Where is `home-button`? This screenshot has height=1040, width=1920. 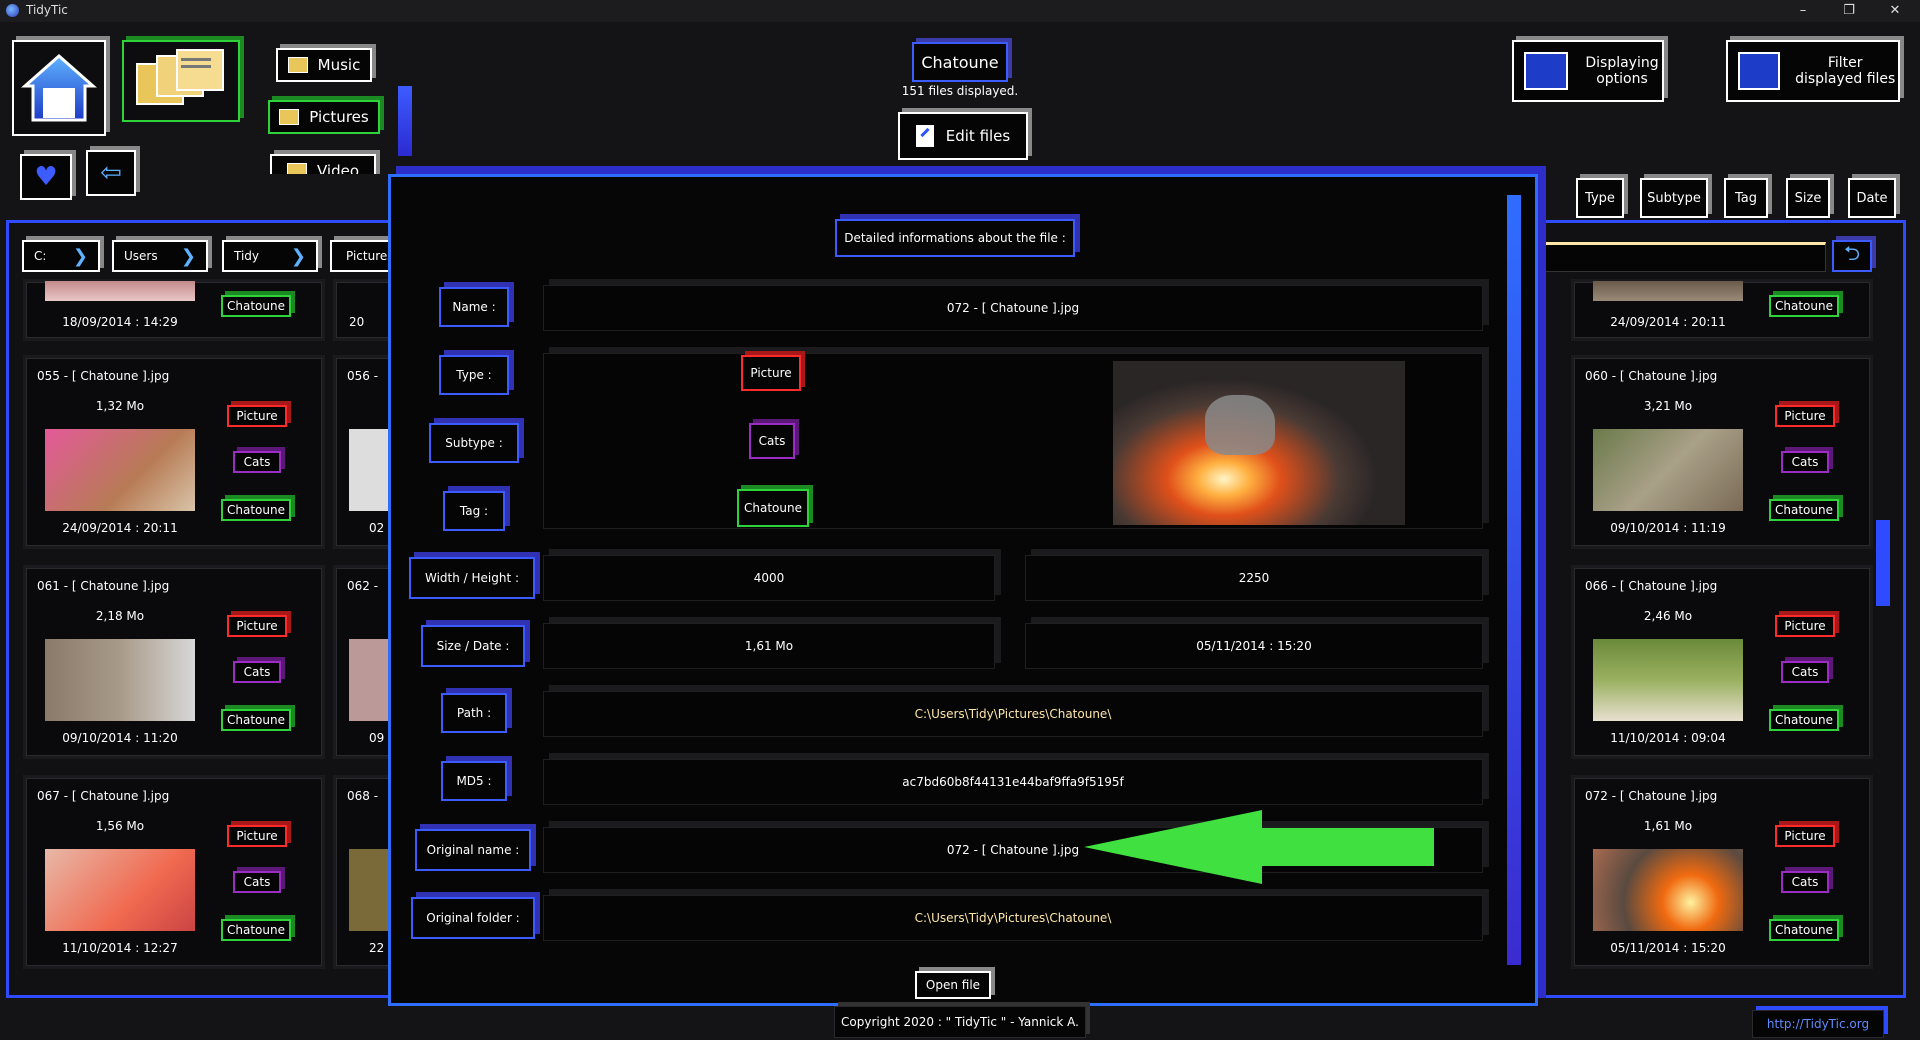 home-button is located at coordinates (59, 88).